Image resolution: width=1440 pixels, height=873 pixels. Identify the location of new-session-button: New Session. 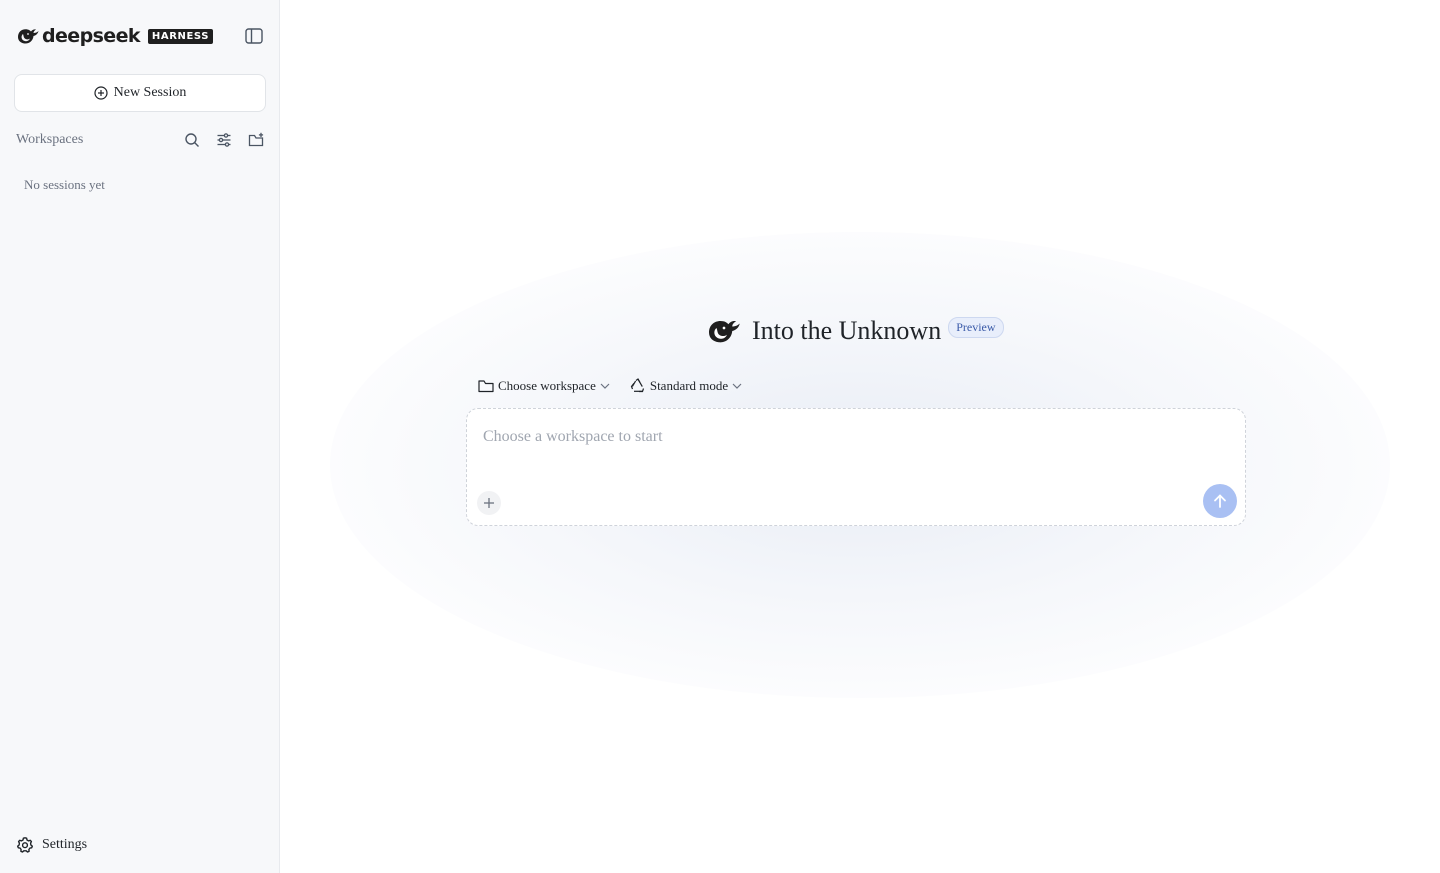
(140, 93).